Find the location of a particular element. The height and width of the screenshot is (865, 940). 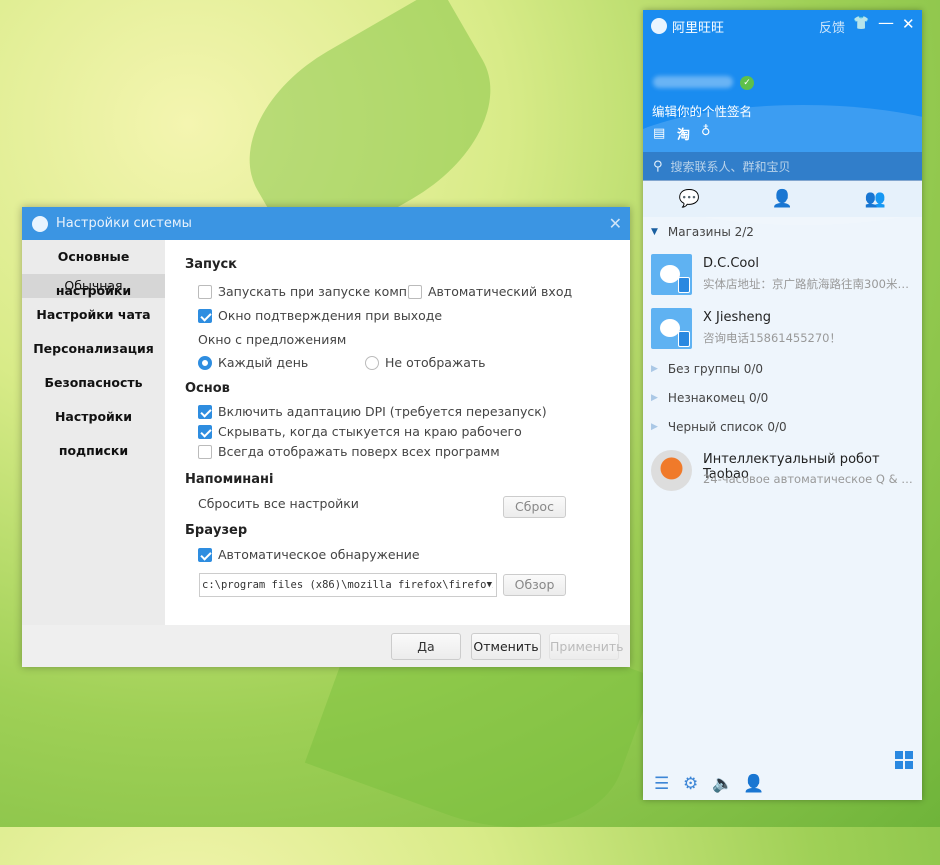

minimize-icon: — is located at coordinates (886, 22).